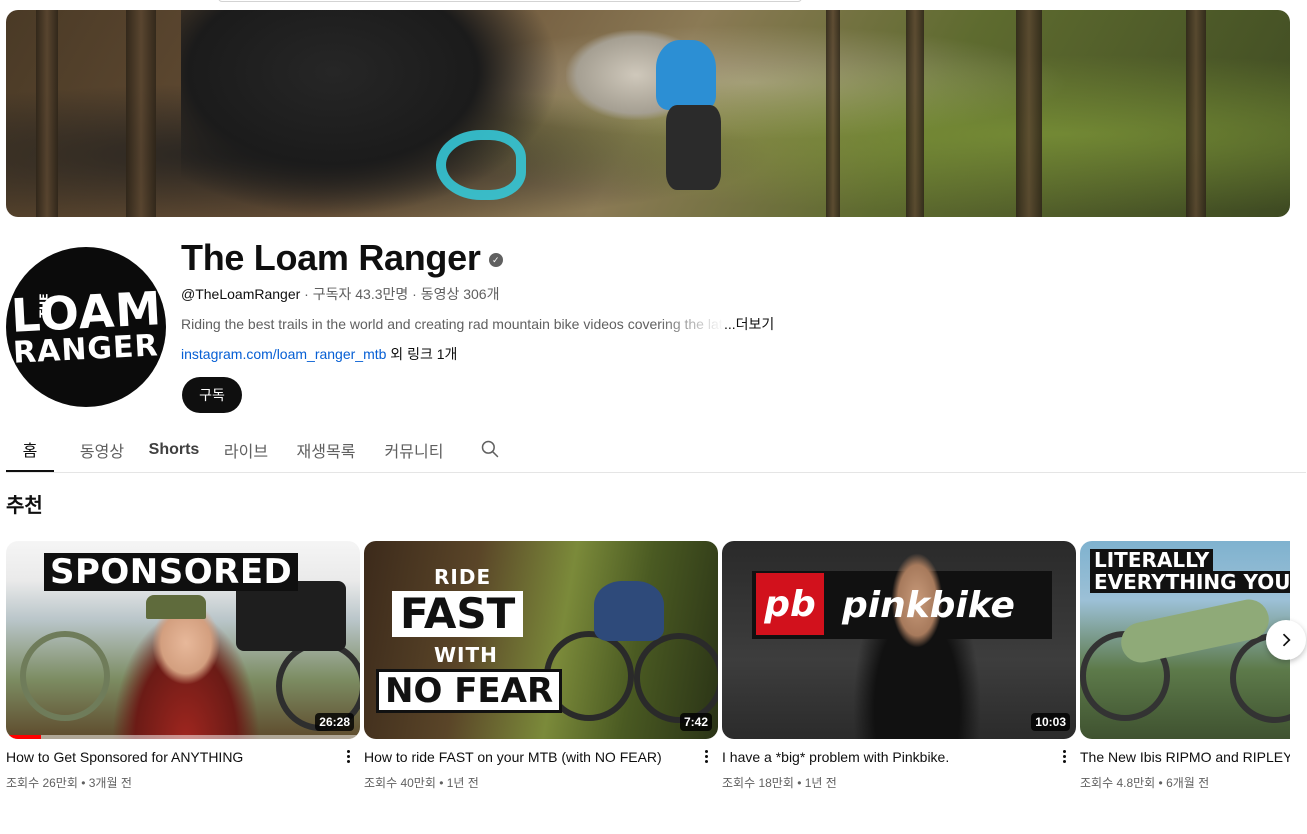 The image size is (1307, 834). What do you see at coordinates (463, 577) in the screenshot?
I see `thumbnail-text: RIDE` at bounding box center [463, 577].